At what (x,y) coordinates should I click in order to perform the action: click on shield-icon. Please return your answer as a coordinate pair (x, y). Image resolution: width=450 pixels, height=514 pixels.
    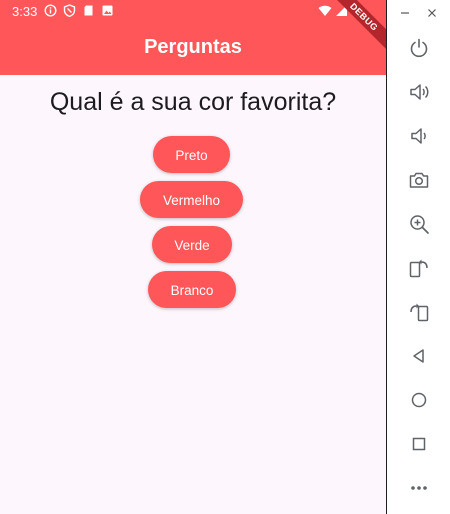
    Looking at the image, I should click on (69, 11).